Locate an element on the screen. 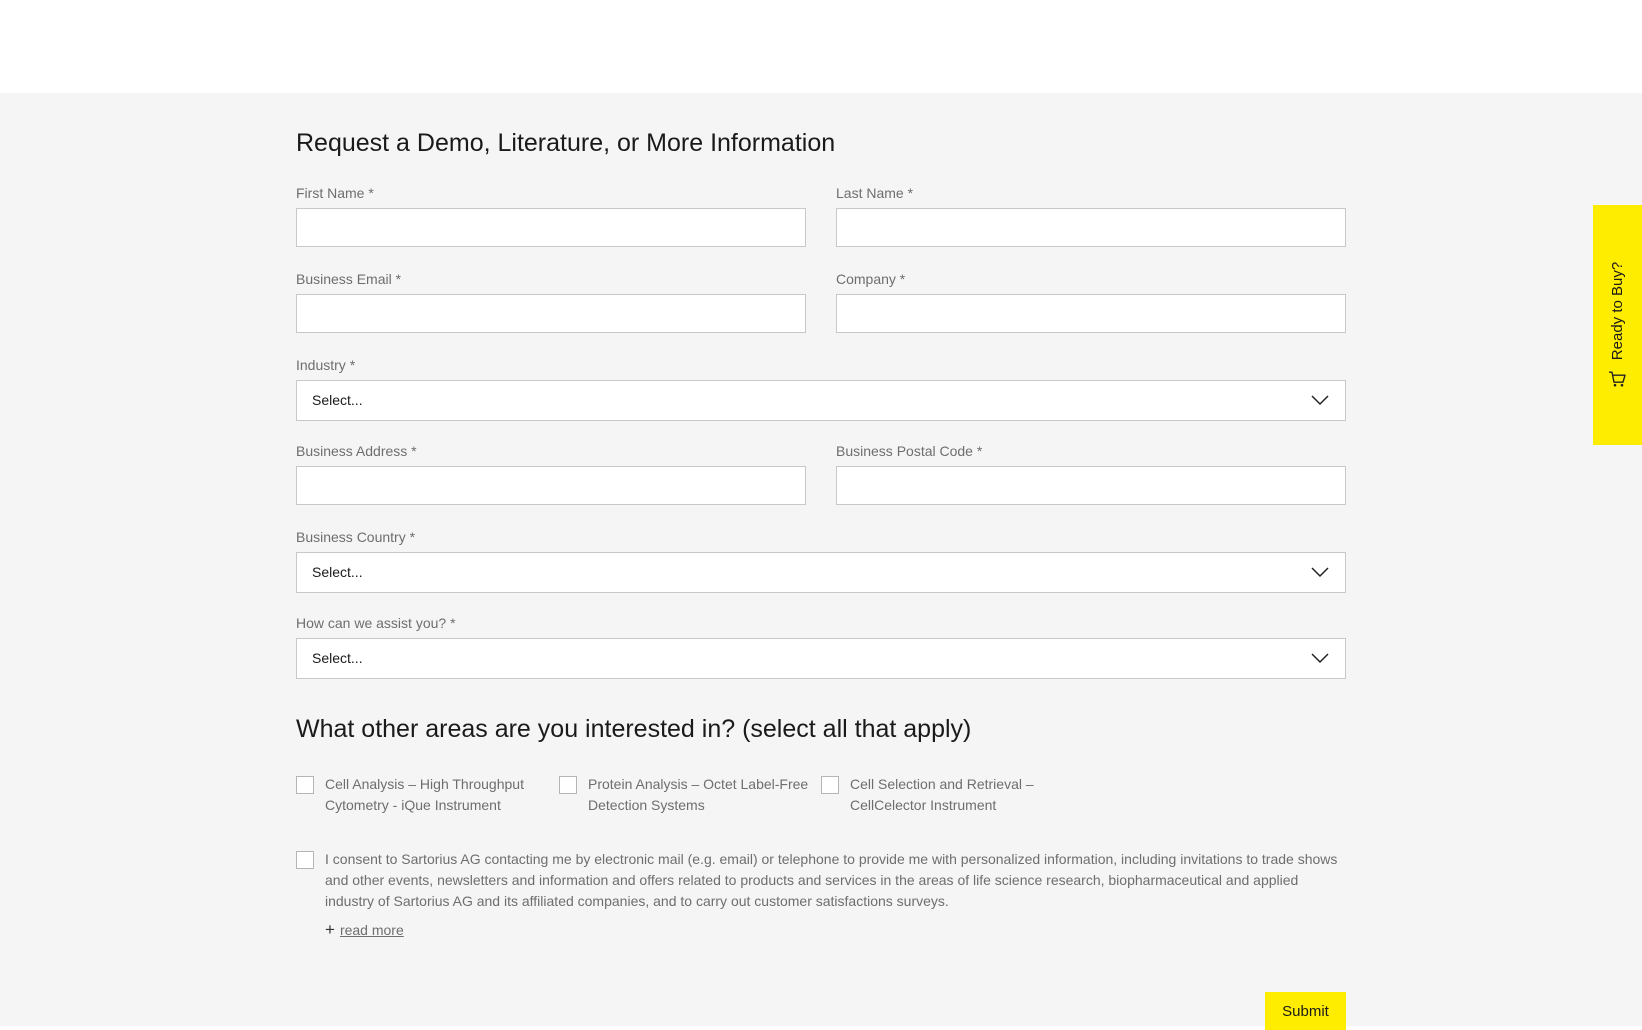 The width and height of the screenshot is (1642, 1030). interest-option-label-line1: Cell Selection and Retrieval – is located at coordinates (942, 784).